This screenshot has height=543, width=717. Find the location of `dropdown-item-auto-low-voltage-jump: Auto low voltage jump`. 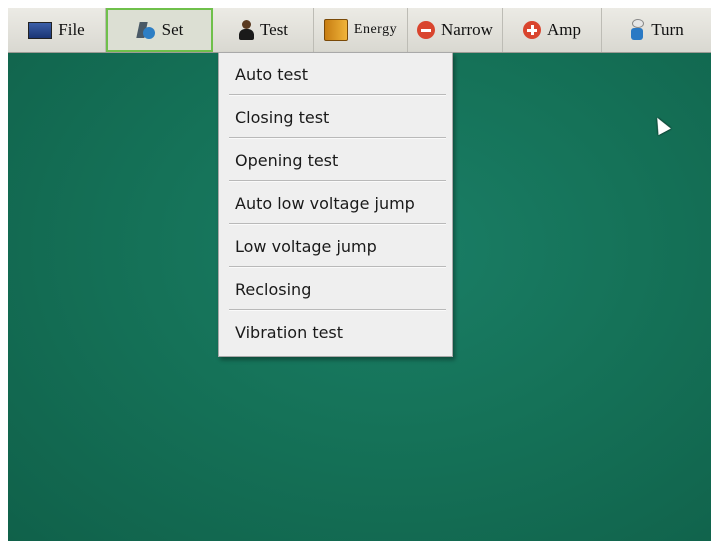

dropdown-item-auto-low-voltage-jump: Auto low voltage jump is located at coordinates (335, 203).